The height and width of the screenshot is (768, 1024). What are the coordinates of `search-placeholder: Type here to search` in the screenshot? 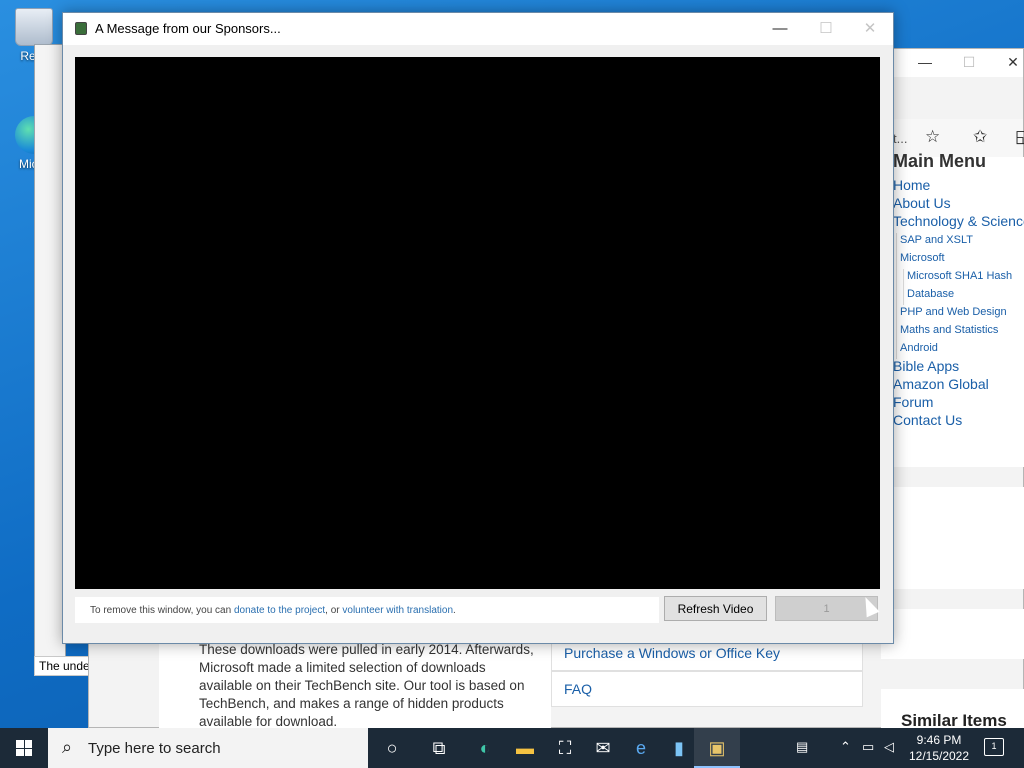 It's located at (154, 748).